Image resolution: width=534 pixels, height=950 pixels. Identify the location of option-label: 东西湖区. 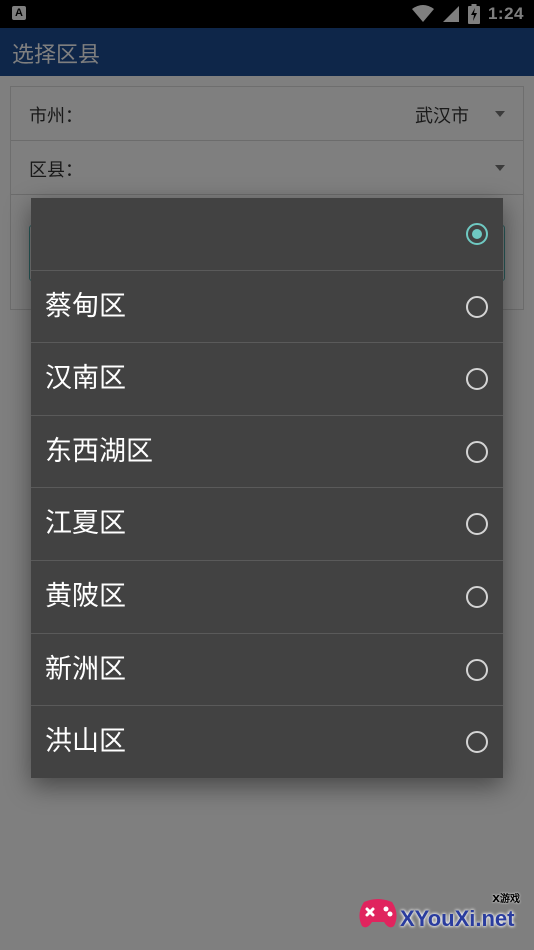
(99, 451).